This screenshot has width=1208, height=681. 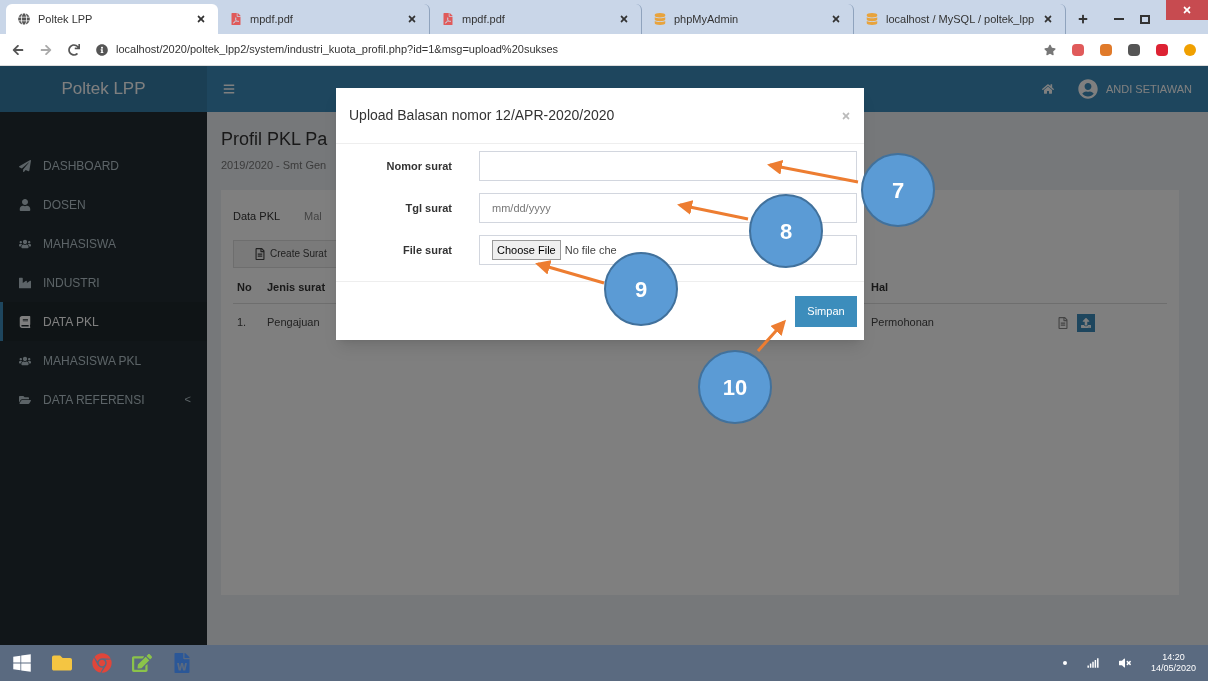 I want to click on tab-title: localhost / MySQL / poltek_lpp, so click(x=960, y=19).